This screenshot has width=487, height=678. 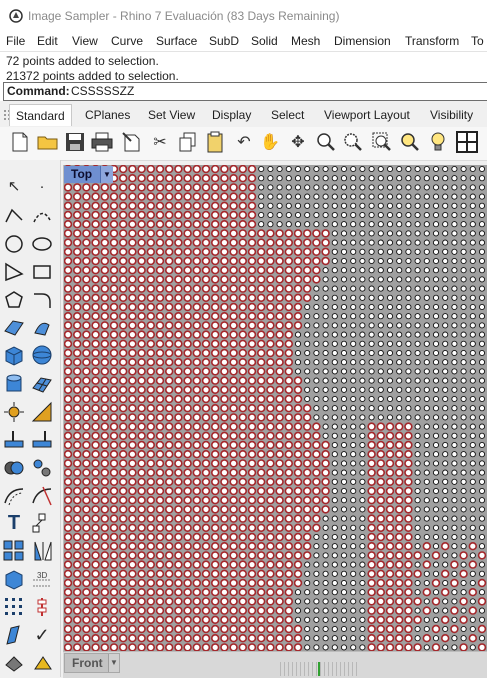 I want to click on light-bulb-icon, so click(x=438, y=142).